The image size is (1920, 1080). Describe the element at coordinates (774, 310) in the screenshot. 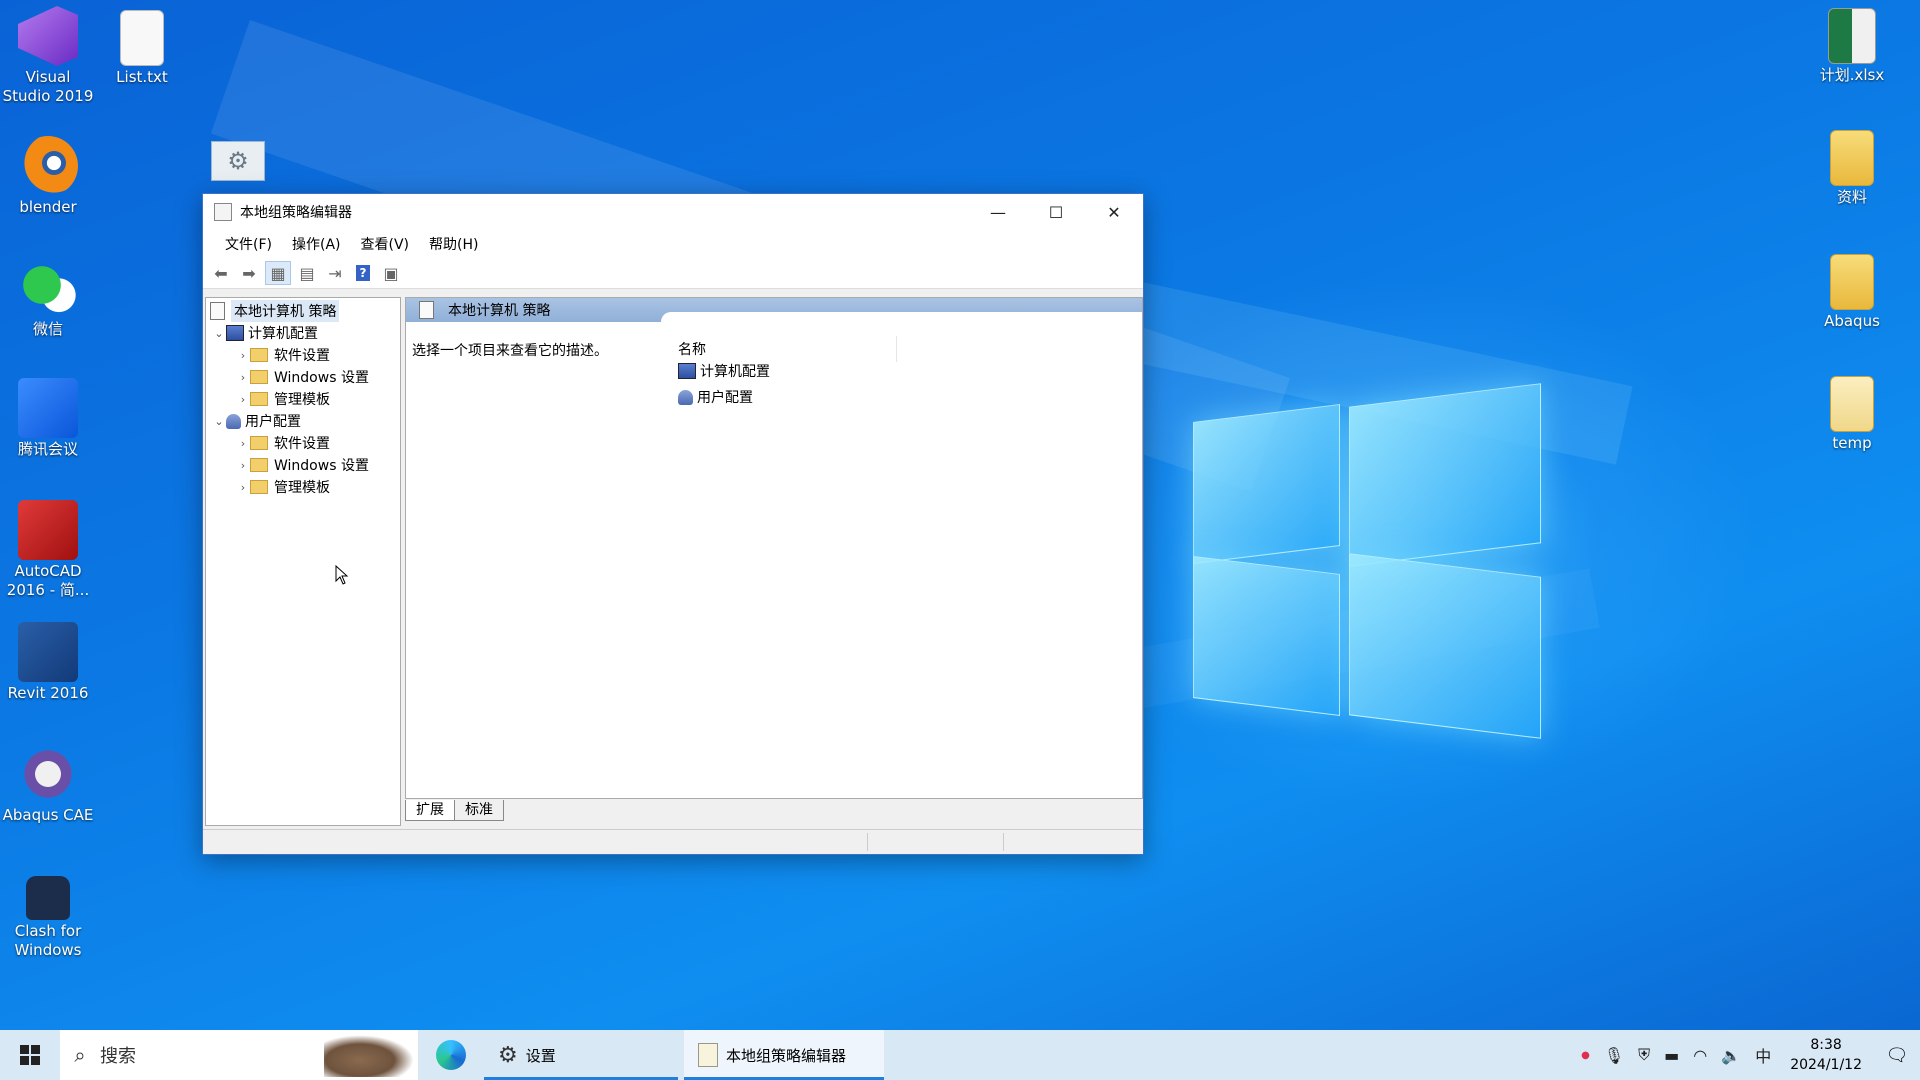

I see `detail-header: 本地计算机 策略` at that location.